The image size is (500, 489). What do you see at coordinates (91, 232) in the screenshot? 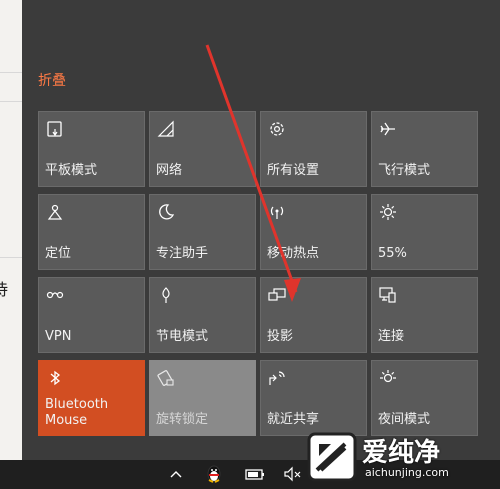
I see `tile-location: 定位` at bounding box center [91, 232].